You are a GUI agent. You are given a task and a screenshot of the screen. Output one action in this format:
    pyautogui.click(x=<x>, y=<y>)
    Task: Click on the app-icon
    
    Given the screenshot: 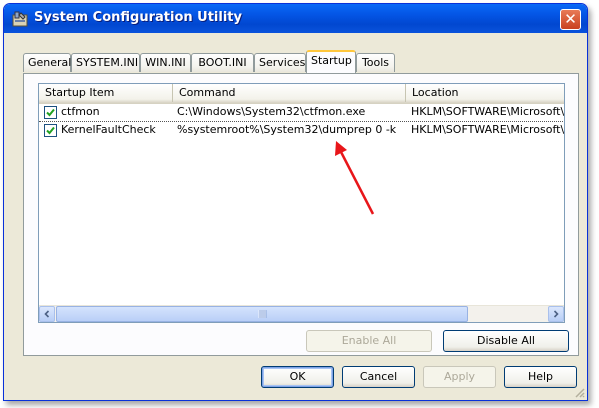 What is the action you would take?
    pyautogui.click(x=20, y=19)
    